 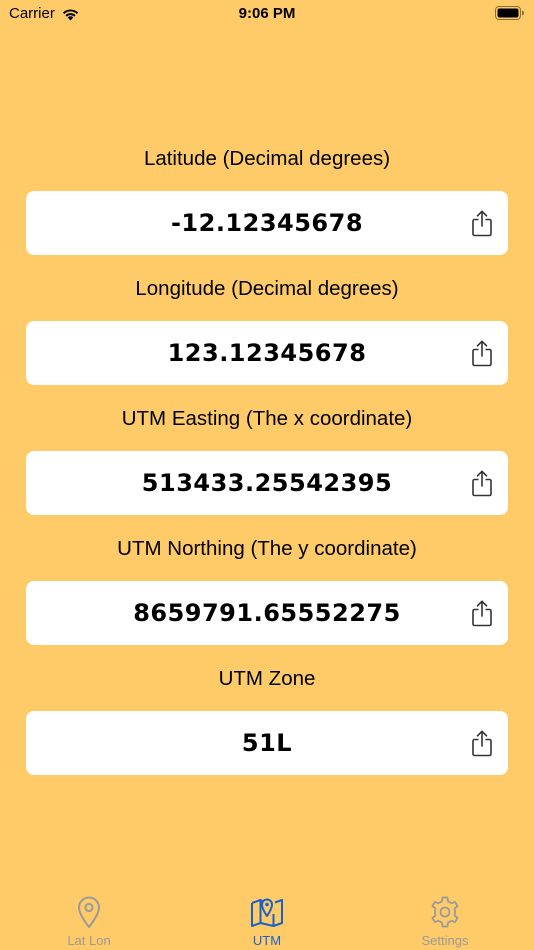 What do you see at coordinates (267, 678) in the screenshot?
I see `utm-zone-label: UTM Zone` at bounding box center [267, 678].